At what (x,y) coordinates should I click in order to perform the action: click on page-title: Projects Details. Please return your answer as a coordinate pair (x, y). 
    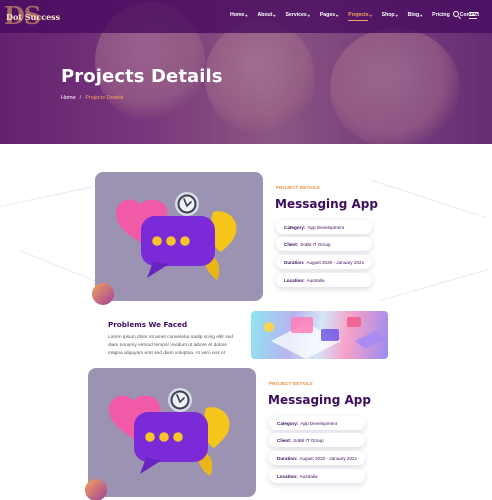
    Looking at the image, I should click on (142, 76).